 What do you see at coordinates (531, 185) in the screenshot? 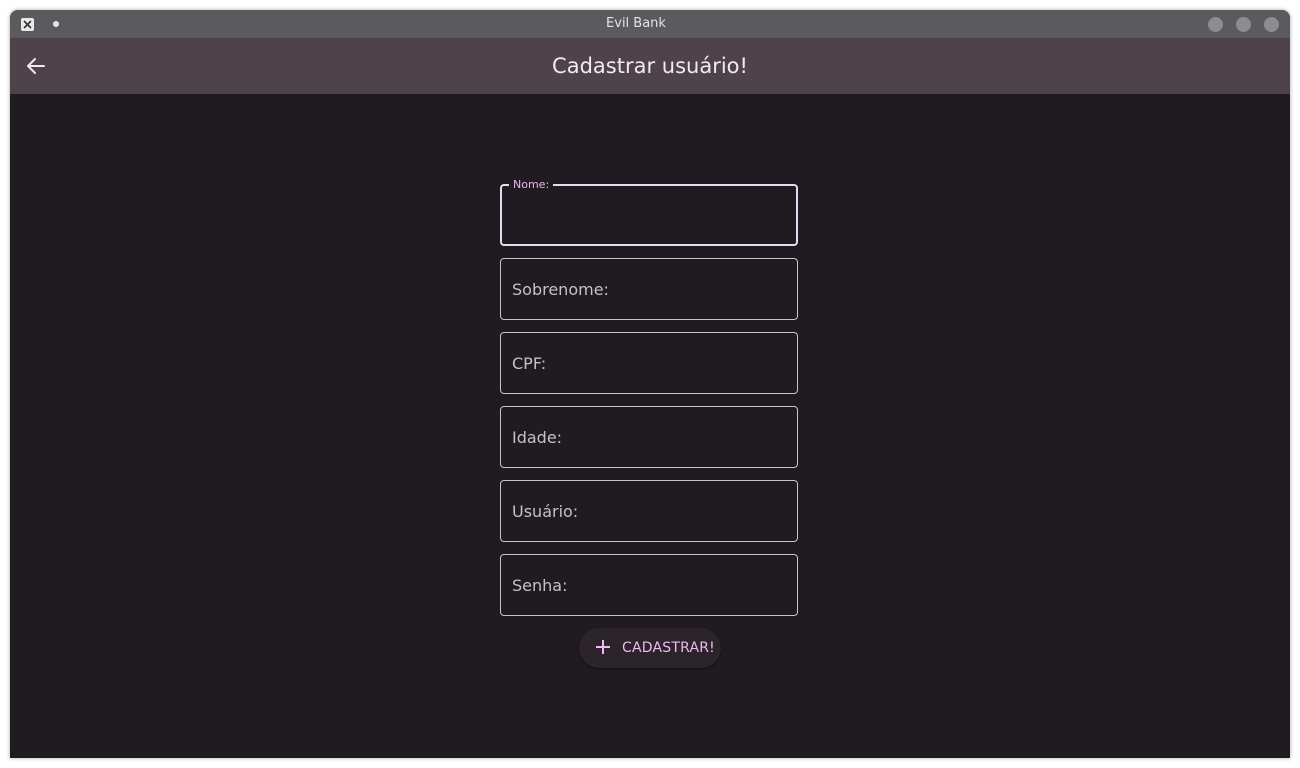
I see `nome-label: Nome:` at bounding box center [531, 185].